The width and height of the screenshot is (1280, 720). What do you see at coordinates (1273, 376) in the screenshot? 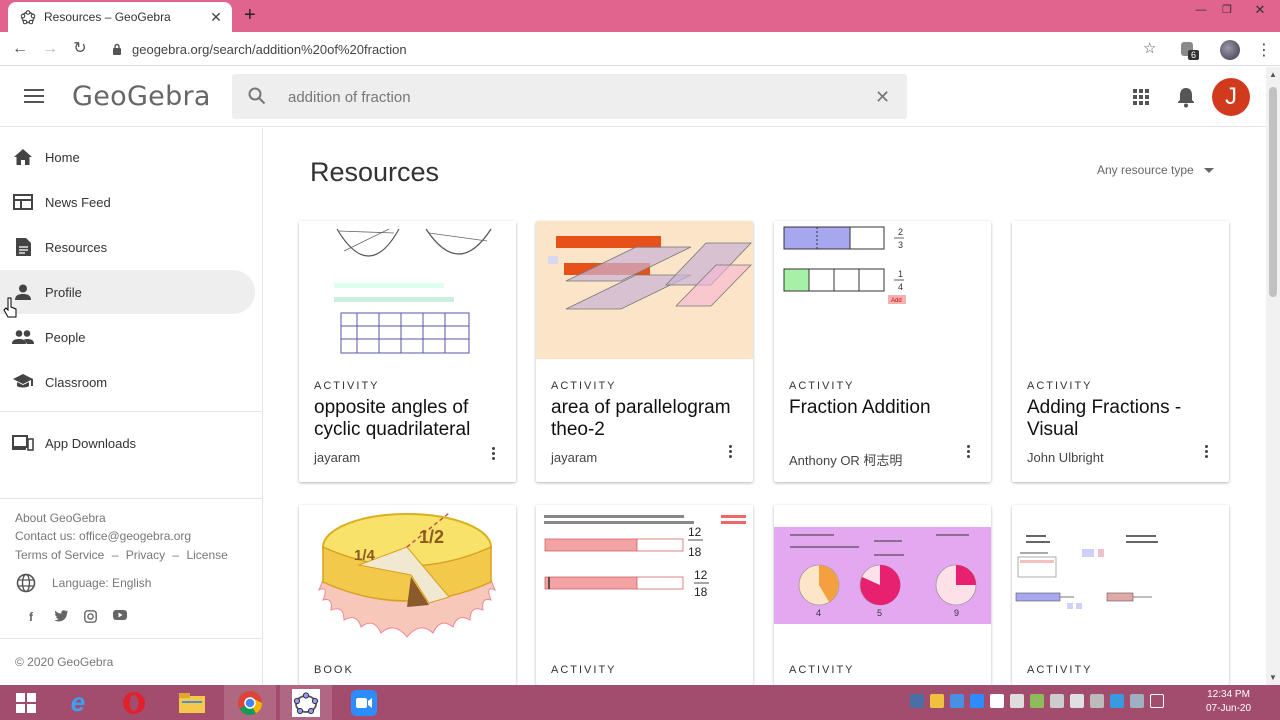
I see `page-scrollbar: ▲ ▼` at bounding box center [1273, 376].